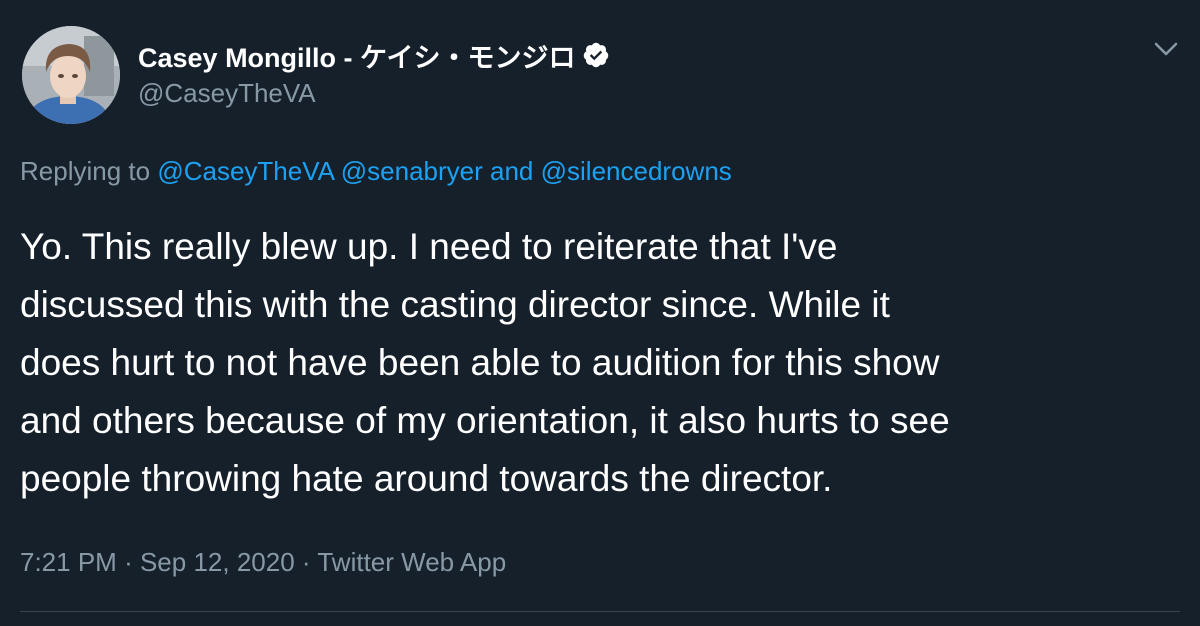 The height and width of the screenshot is (626, 1200). Describe the element at coordinates (596, 55) in the screenshot. I see `verified-badge-icon` at that location.